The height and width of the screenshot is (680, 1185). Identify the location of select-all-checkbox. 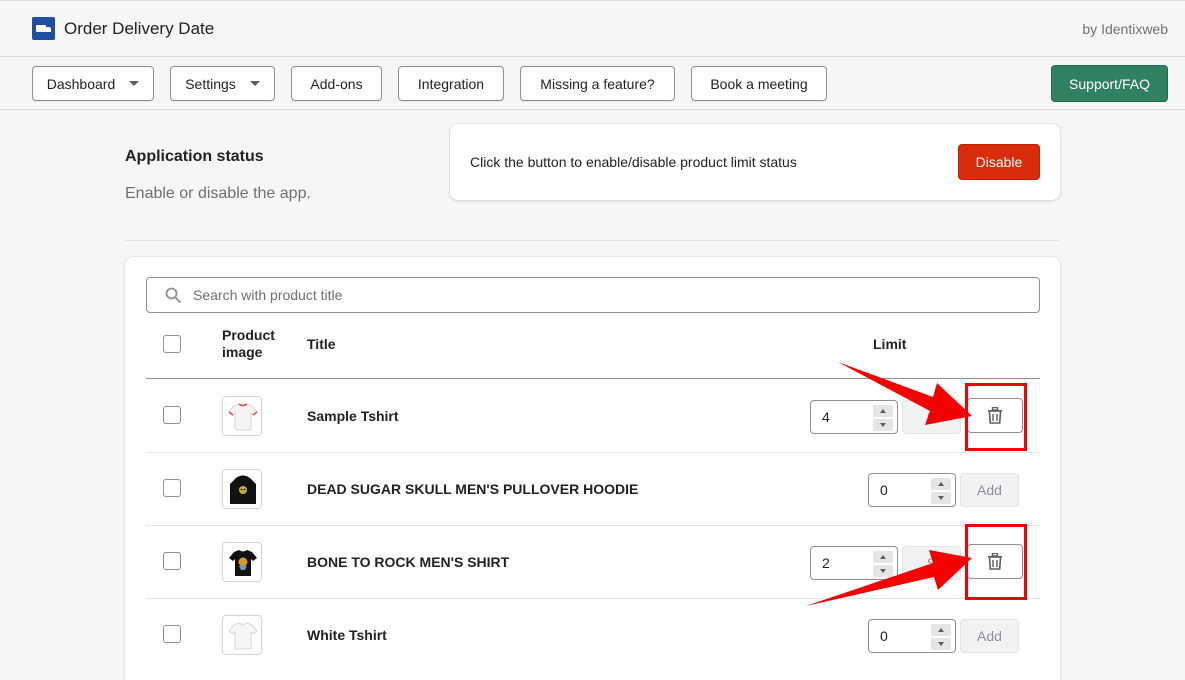
(172, 344).